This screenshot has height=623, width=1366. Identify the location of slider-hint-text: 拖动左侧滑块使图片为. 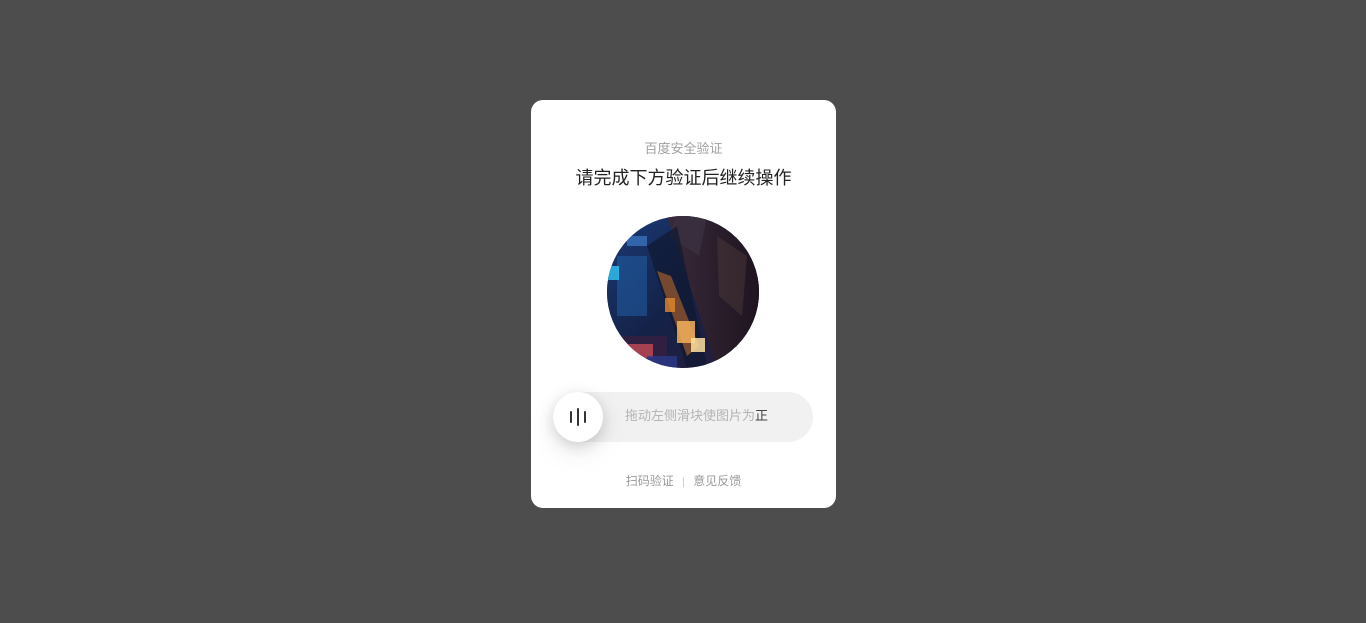
(690, 416).